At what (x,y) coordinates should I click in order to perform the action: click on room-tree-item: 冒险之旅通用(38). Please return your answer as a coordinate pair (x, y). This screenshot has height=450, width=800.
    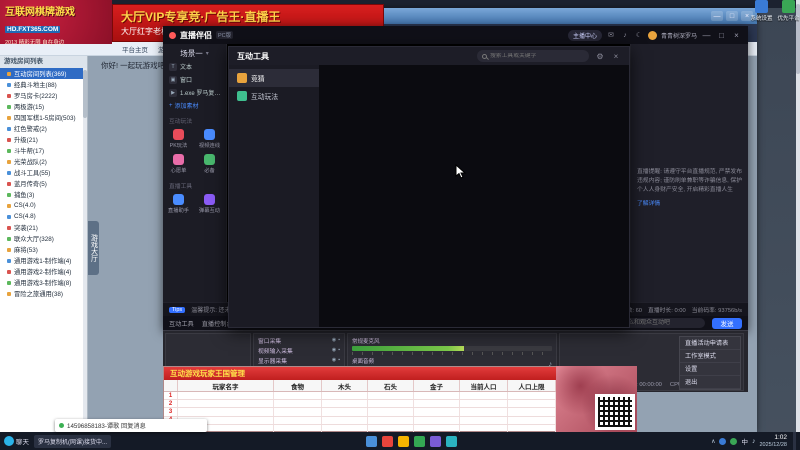
    Looking at the image, I should click on (43, 293).